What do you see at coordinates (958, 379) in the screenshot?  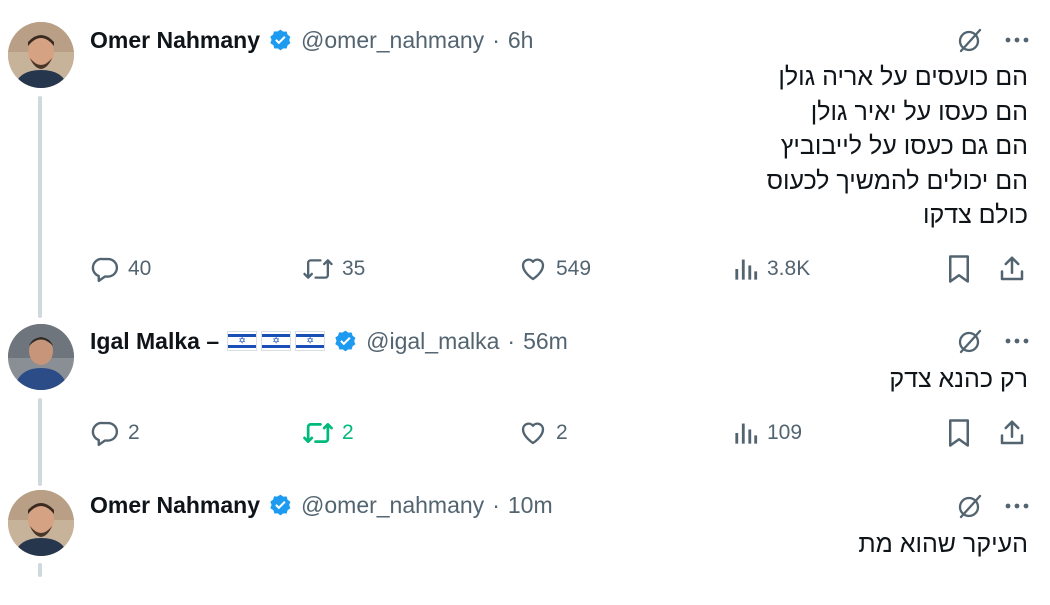 I see `tweet-text: רק כהנא צדק` at bounding box center [958, 379].